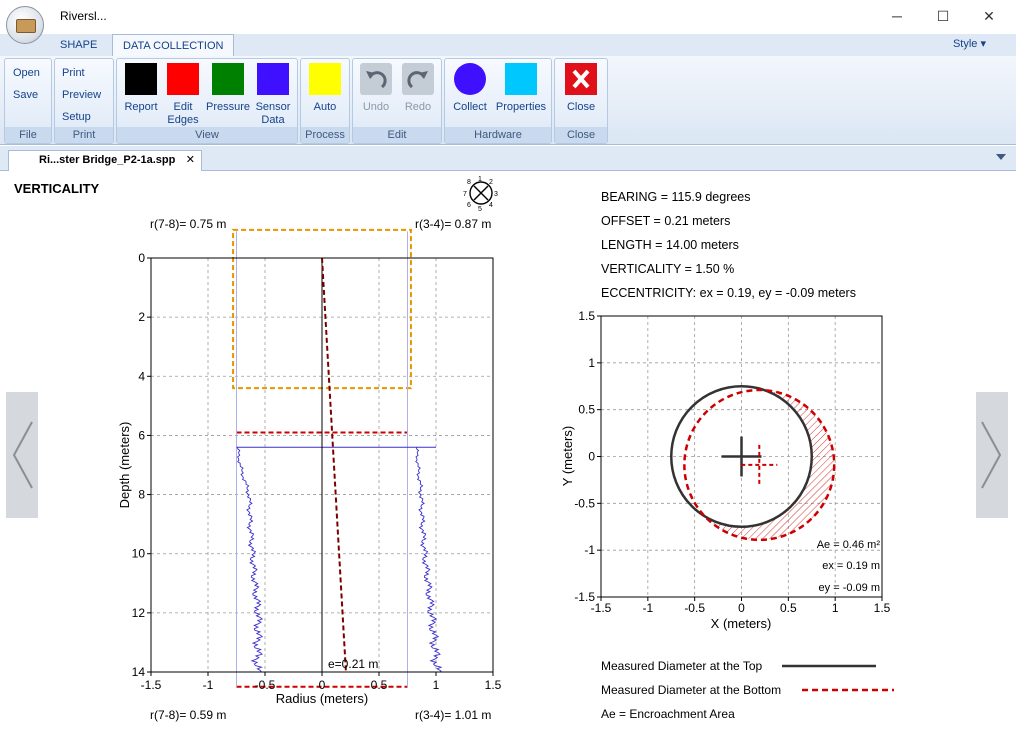 This screenshot has width=1016, height=730. Describe the element at coordinates (376, 79) in the screenshot. I see `undo-icon` at that location.